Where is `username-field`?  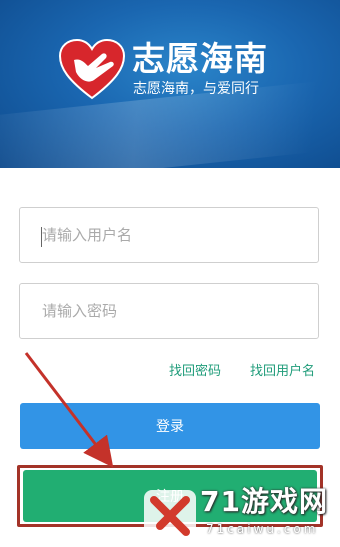 username-field is located at coordinates (169, 235).